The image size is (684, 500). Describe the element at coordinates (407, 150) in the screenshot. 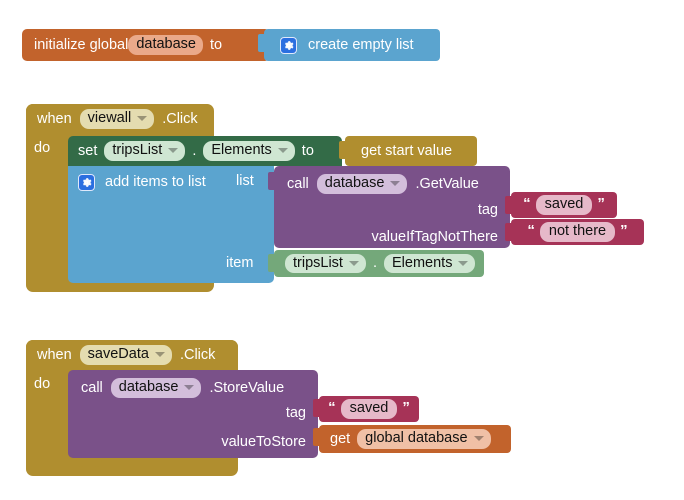

I see `get-start-value-label: get start value` at that location.